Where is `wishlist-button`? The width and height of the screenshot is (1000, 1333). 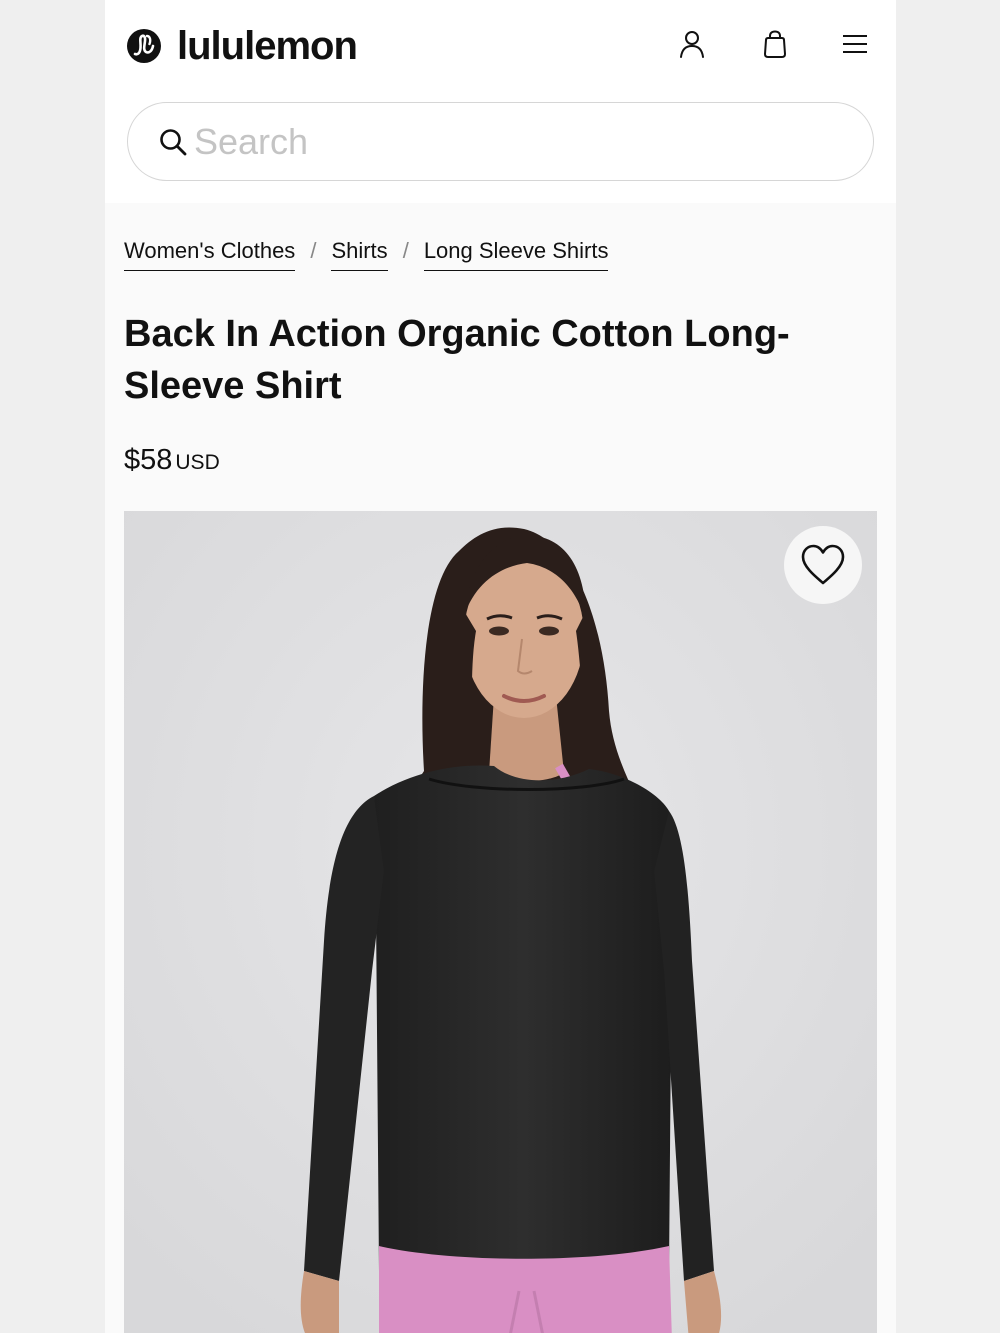
wishlist-button is located at coordinates (823, 565).